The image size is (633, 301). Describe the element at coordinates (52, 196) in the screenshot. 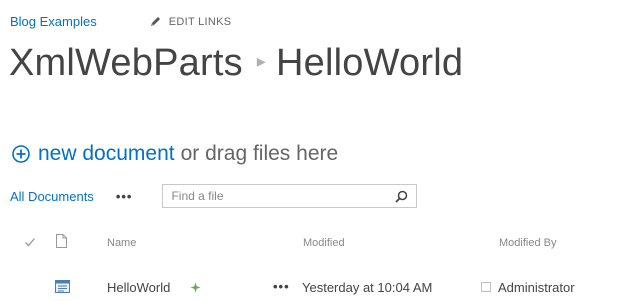

I see `view-all-documents: All Documents` at that location.